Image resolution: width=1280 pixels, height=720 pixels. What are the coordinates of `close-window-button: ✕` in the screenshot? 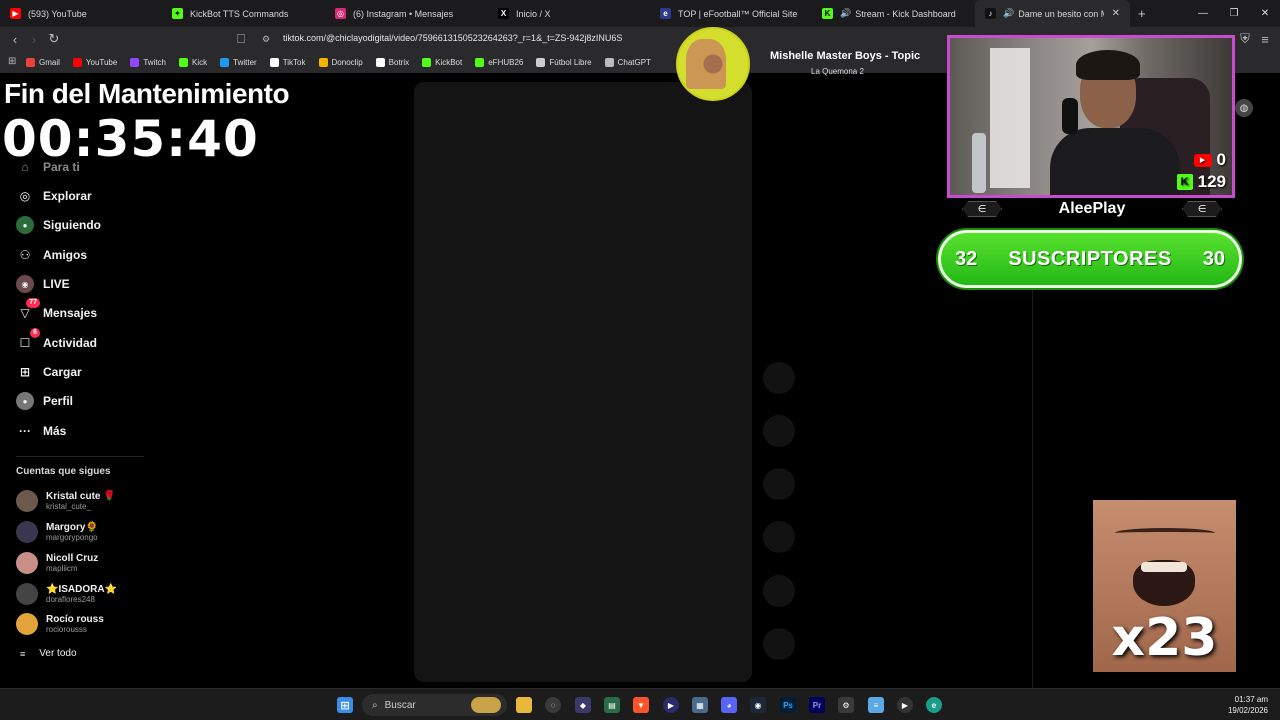 It's located at (1265, 13).